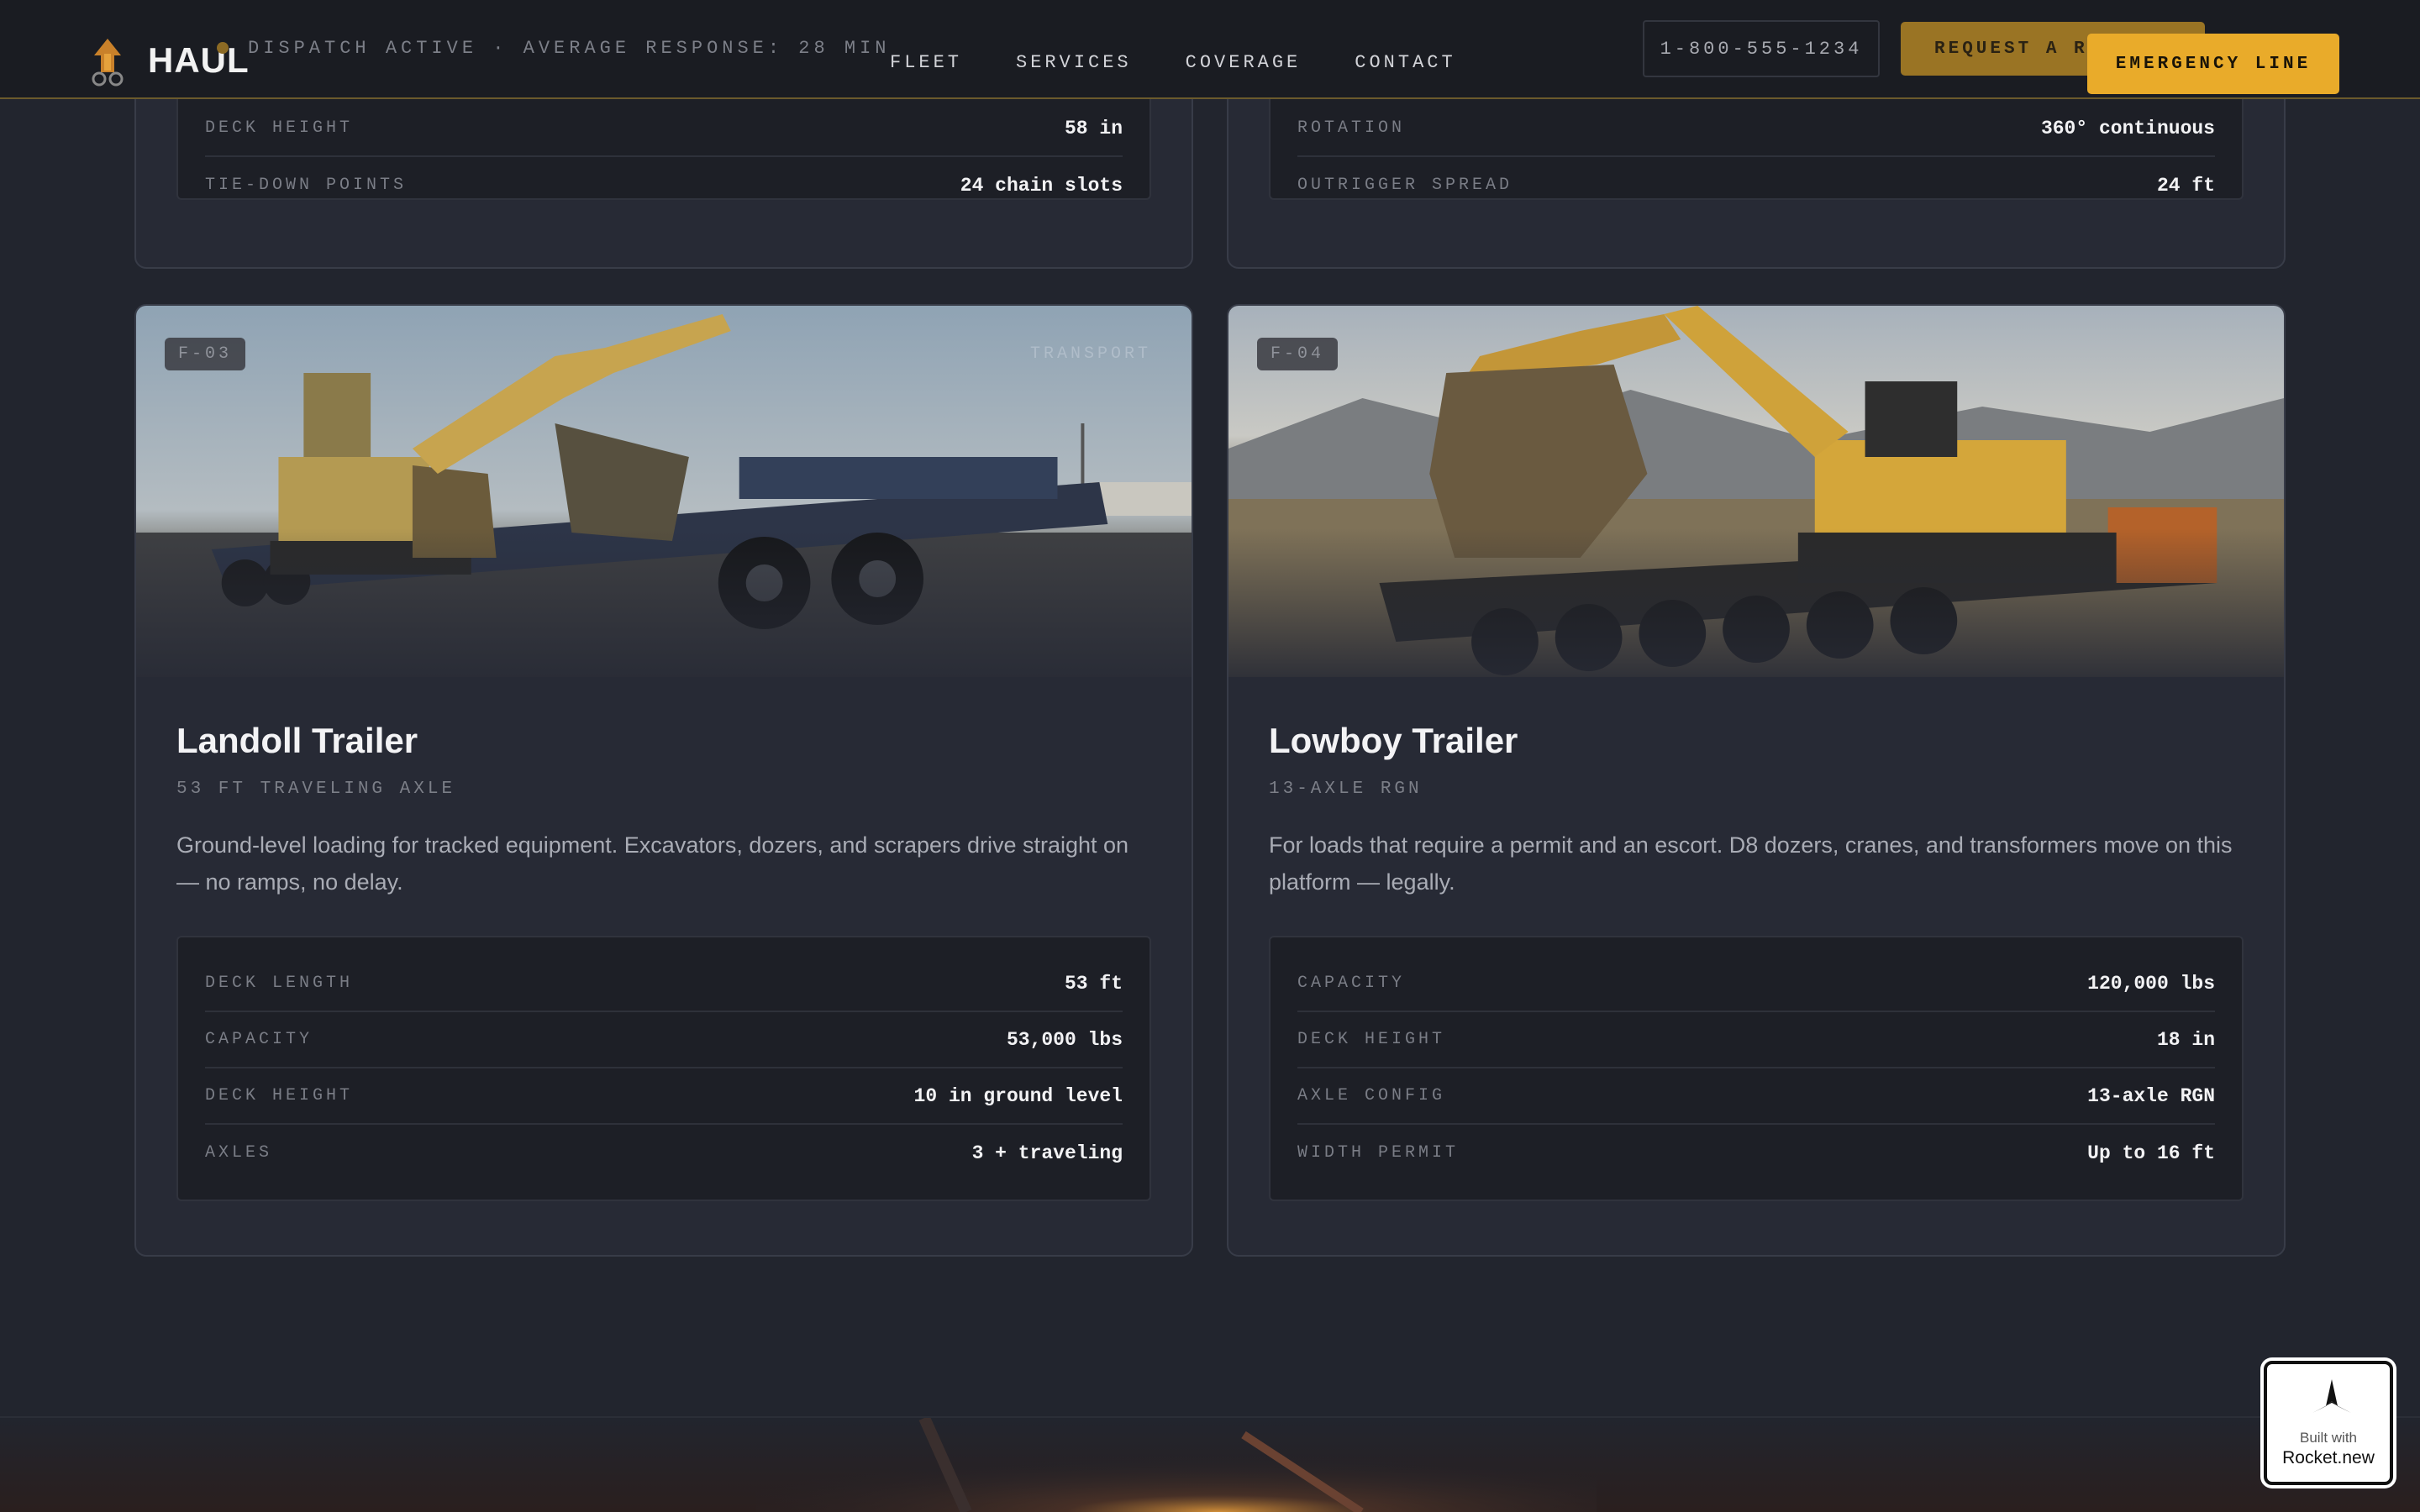 The width and height of the screenshot is (2420, 1512). Describe the element at coordinates (316, 789) in the screenshot. I see `card-subtitle: 53 FT TRAVELING AXLE` at that location.